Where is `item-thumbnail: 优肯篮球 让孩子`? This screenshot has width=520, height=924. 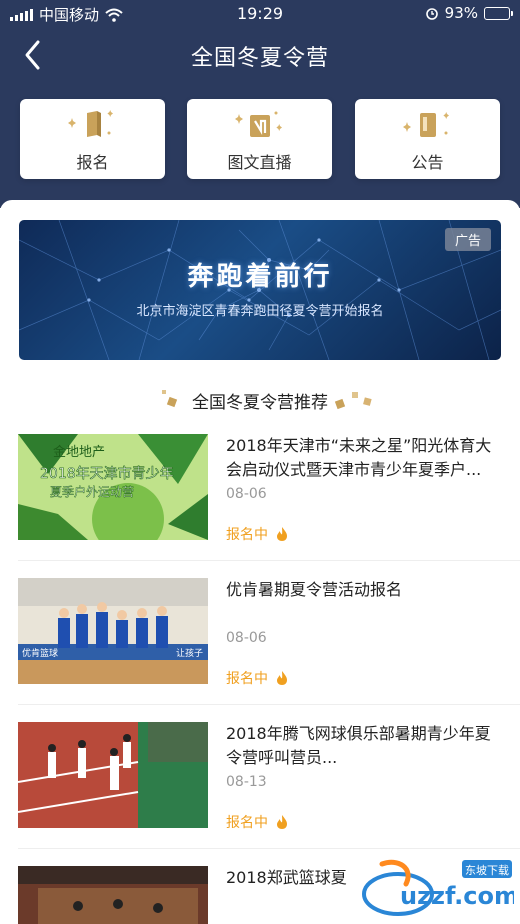
item-thumbnail: 优肯篮球 让孩子 is located at coordinates (113, 631).